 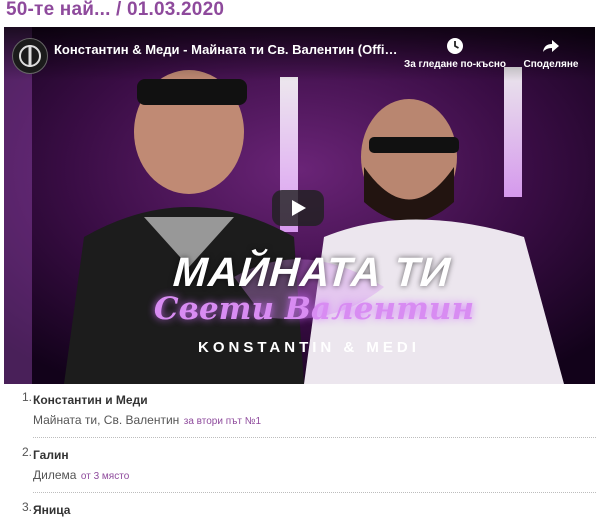 I want to click on chart-note: за втори път №1, so click(x=222, y=421).